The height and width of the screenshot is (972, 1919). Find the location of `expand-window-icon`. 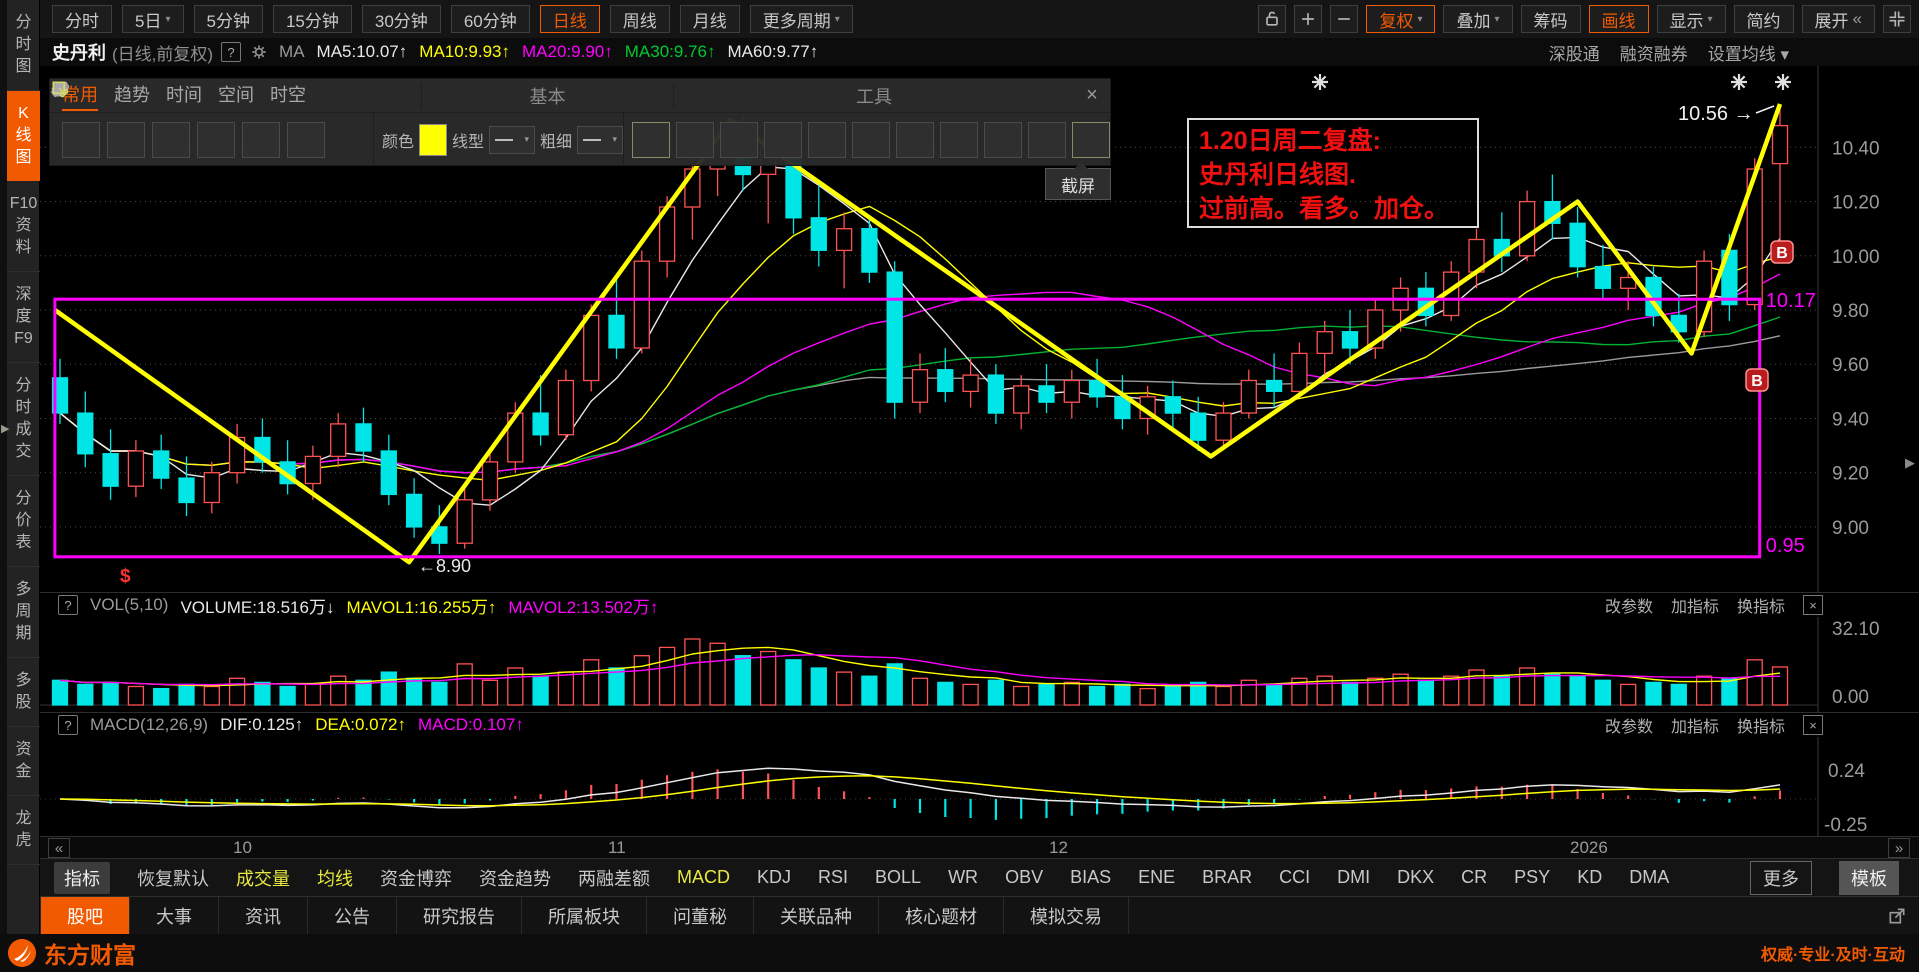

expand-window-icon is located at coordinates (1903, 916).